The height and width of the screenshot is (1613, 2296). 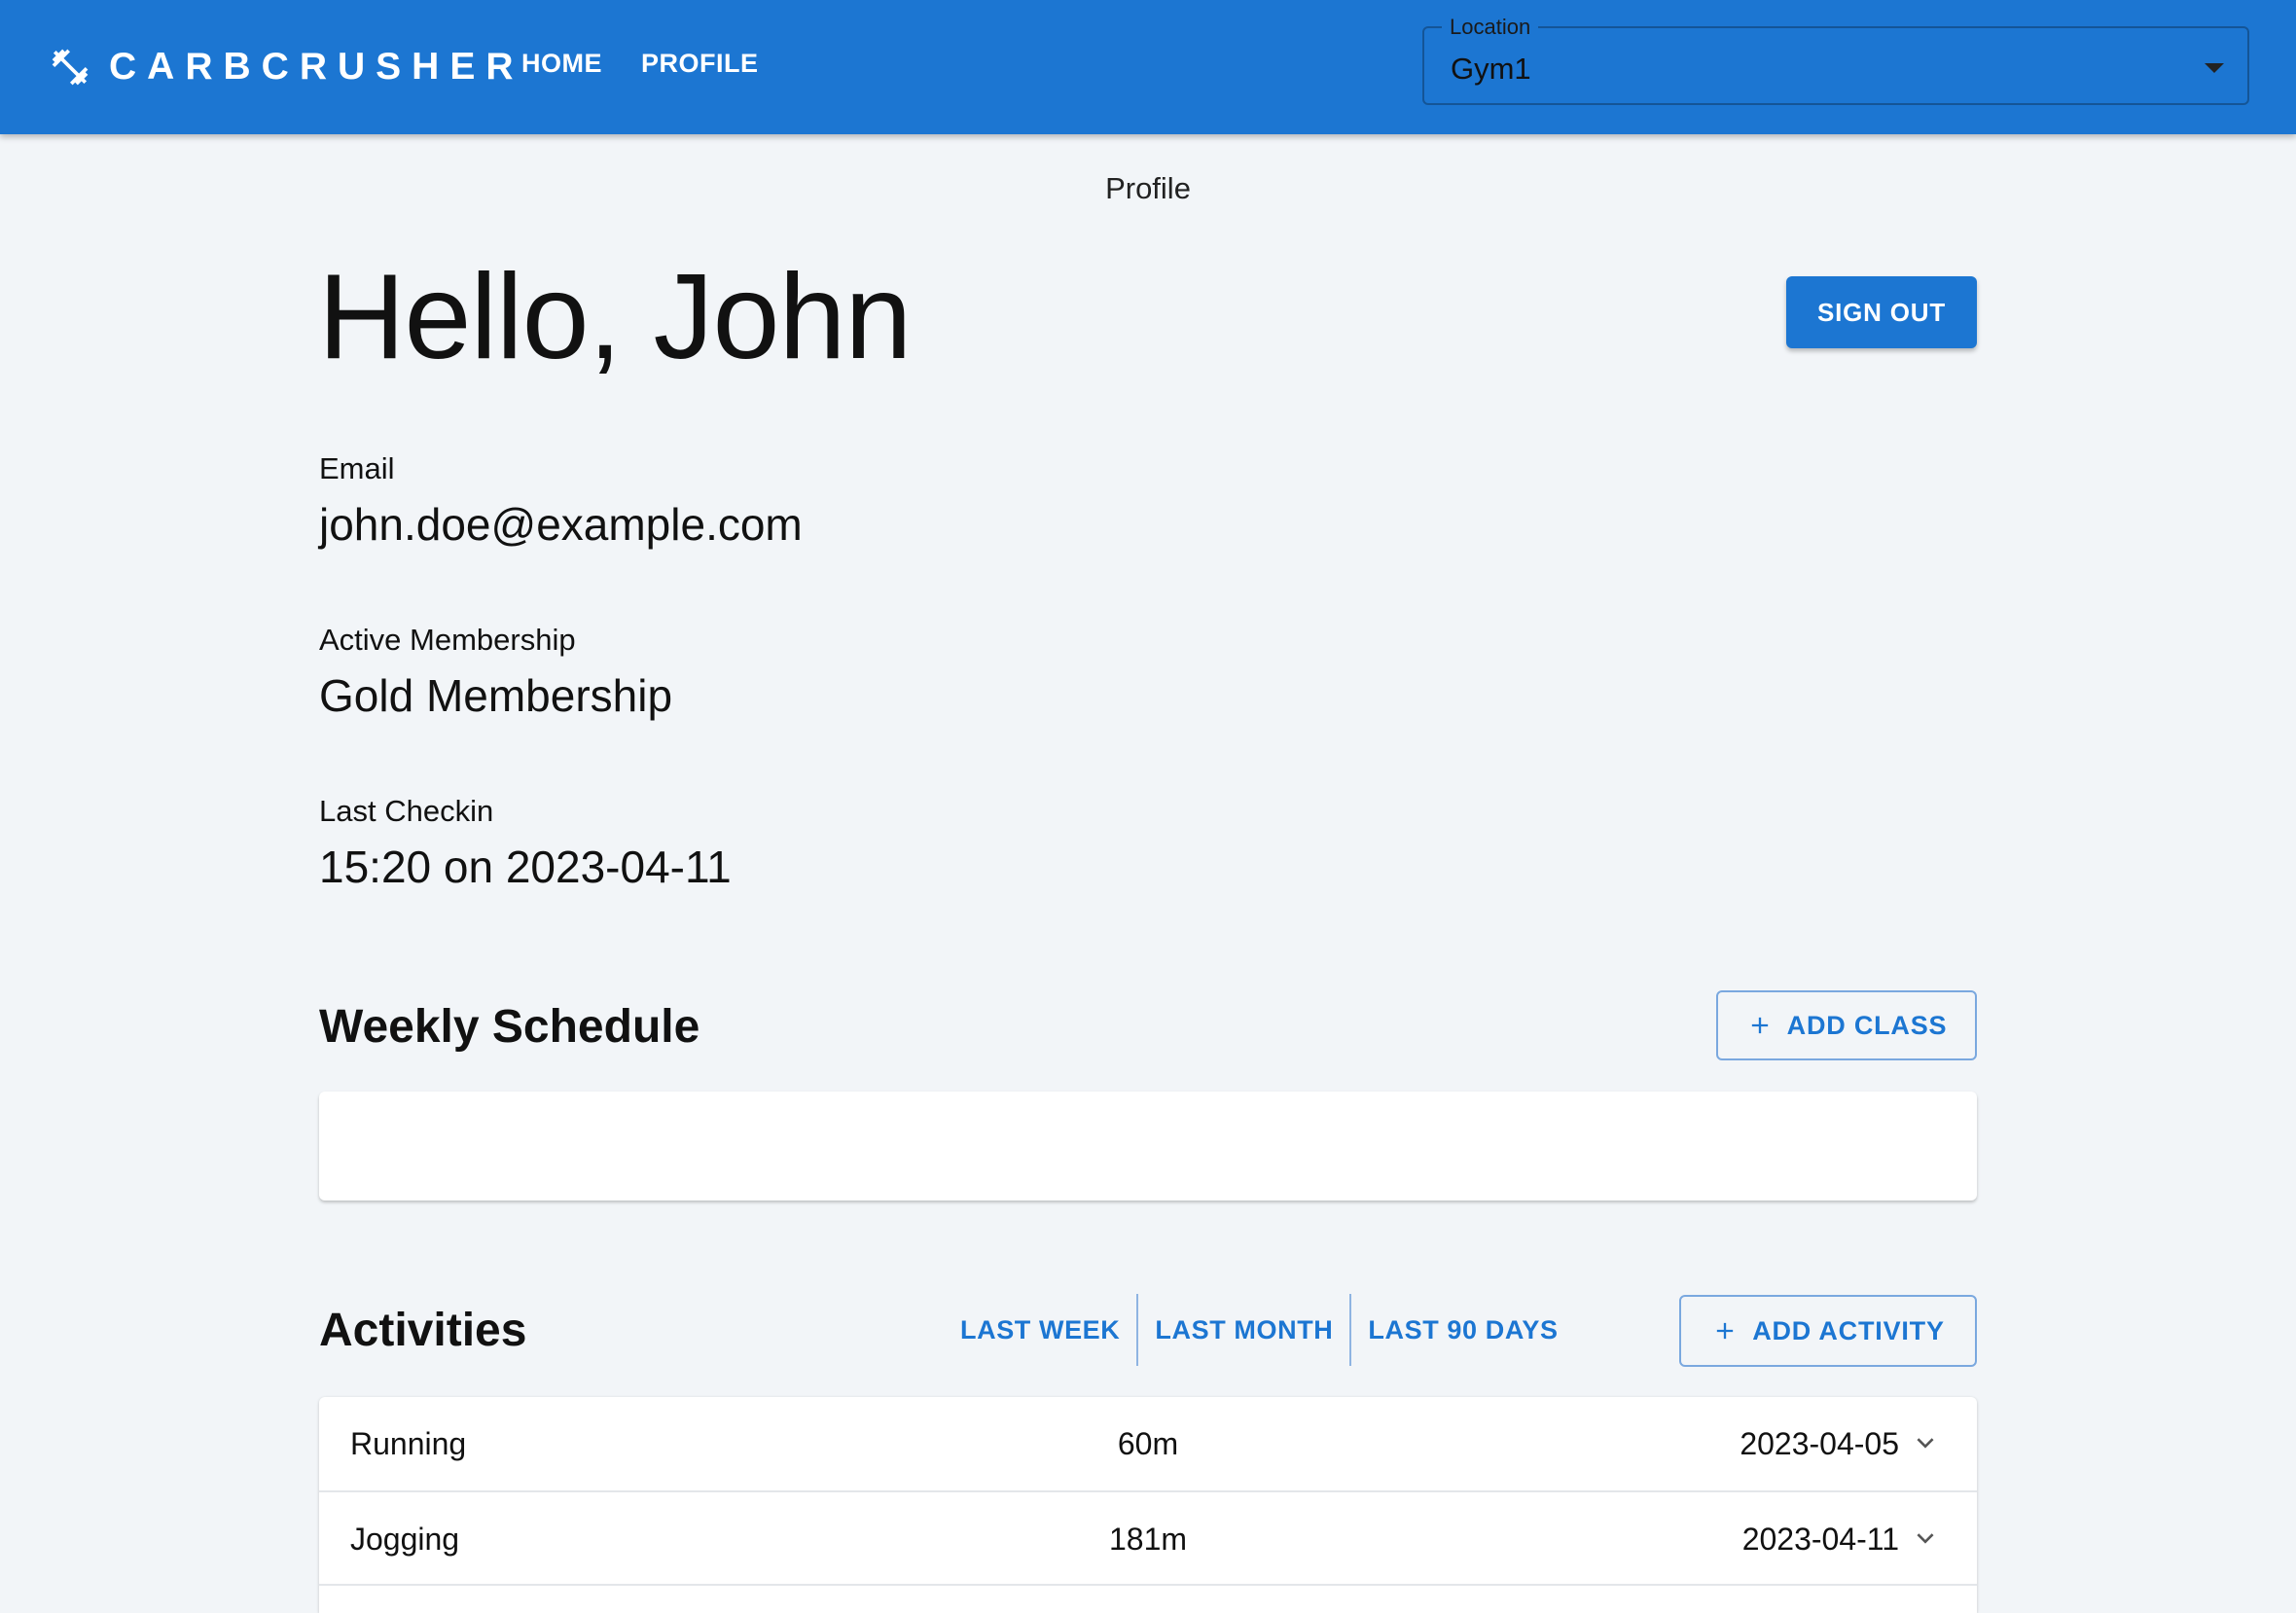 What do you see at coordinates (1820, 1539) in the screenshot?
I see `activity-date: 2023-04-11` at bounding box center [1820, 1539].